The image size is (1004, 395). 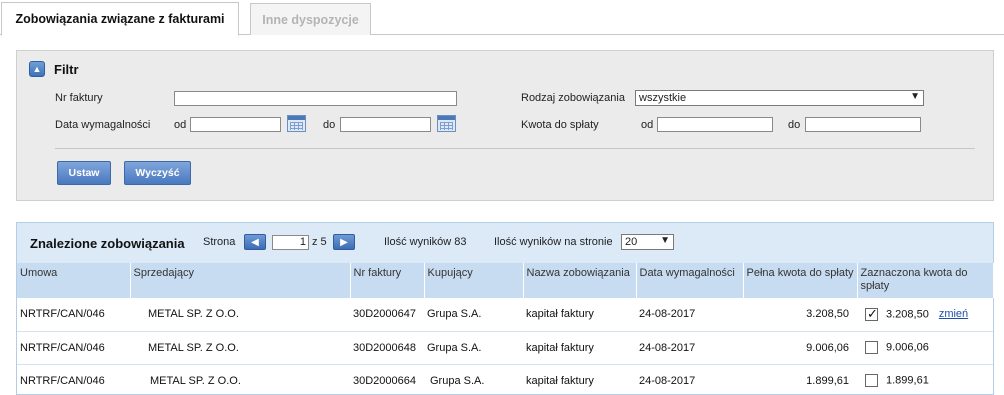 What do you see at coordinates (779, 98) in the screenshot?
I see `liability-type-select: wszystkie ▼` at bounding box center [779, 98].